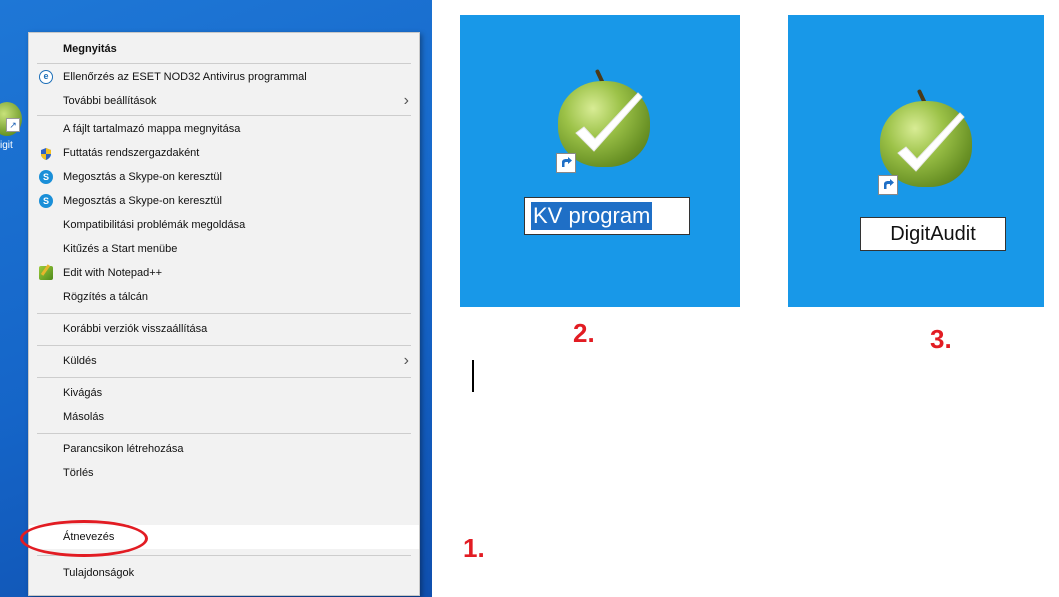 This screenshot has height=597, width=1059. What do you see at coordinates (46, 153) in the screenshot?
I see `uac-shield-icon` at bounding box center [46, 153].